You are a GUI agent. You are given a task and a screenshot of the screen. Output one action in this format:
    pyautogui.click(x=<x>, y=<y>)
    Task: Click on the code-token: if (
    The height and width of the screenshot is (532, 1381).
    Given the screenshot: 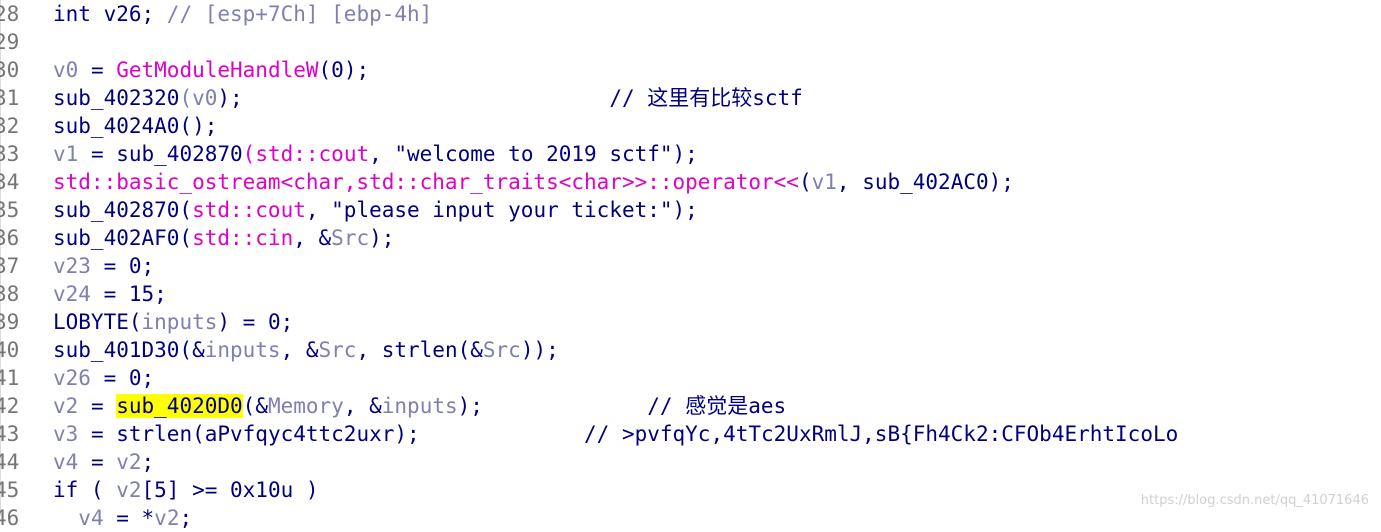 What is the action you would take?
    pyautogui.click(x=84, y=490)
    